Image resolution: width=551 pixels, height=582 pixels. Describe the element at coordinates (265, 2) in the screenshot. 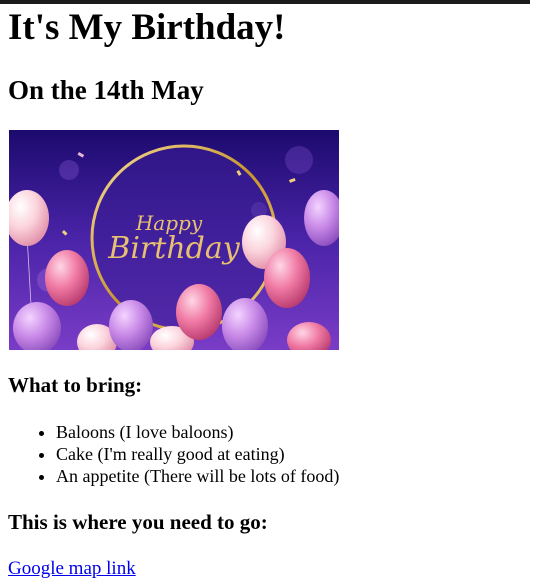

I see `top-border` at that location.